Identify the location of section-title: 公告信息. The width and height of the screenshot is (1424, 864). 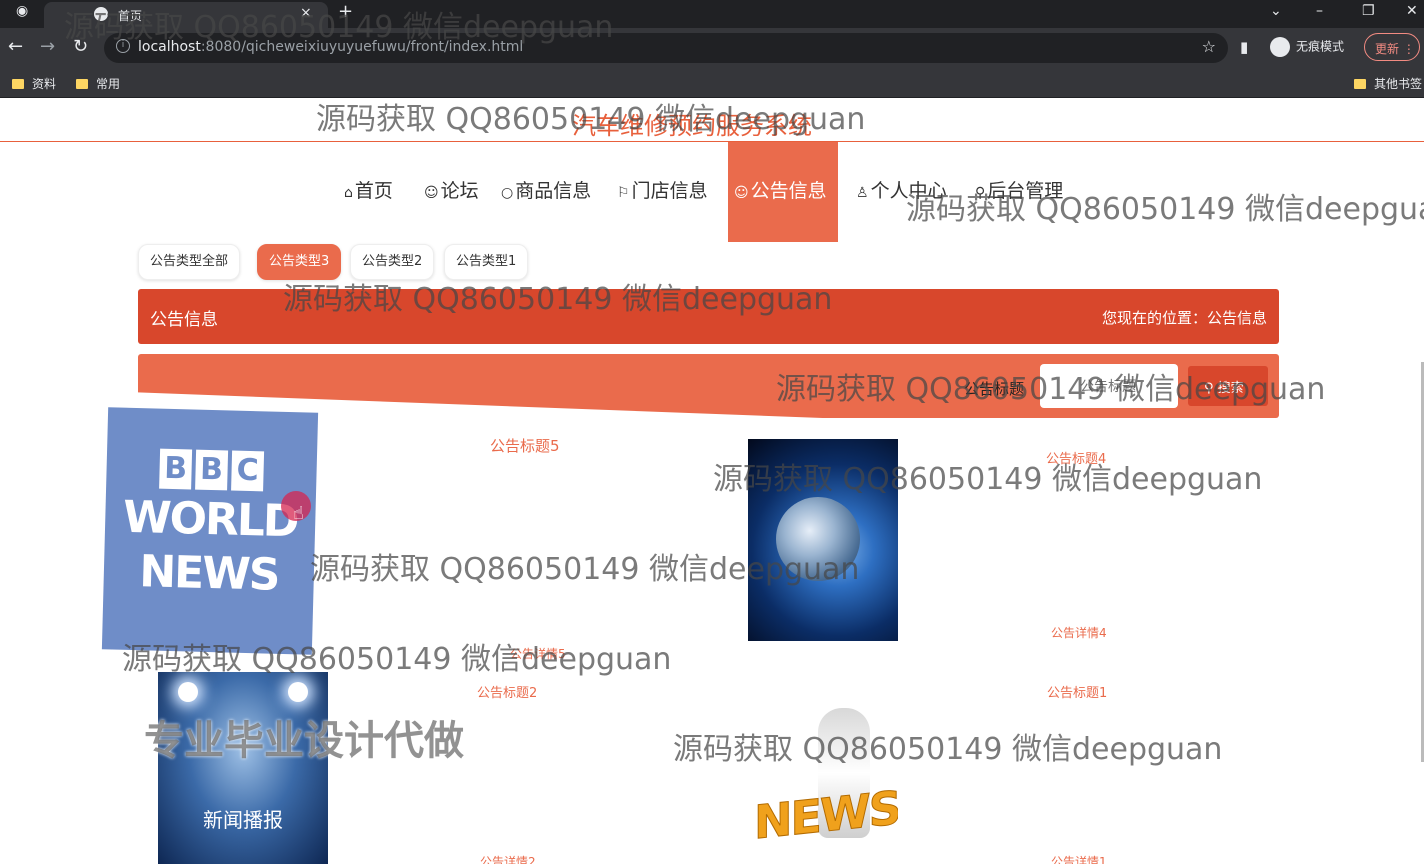
(184, 320).